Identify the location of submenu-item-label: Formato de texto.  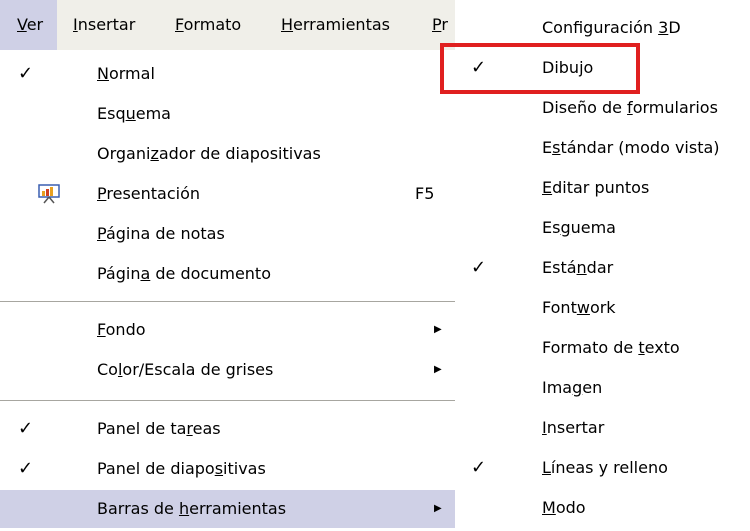
(611, 347).